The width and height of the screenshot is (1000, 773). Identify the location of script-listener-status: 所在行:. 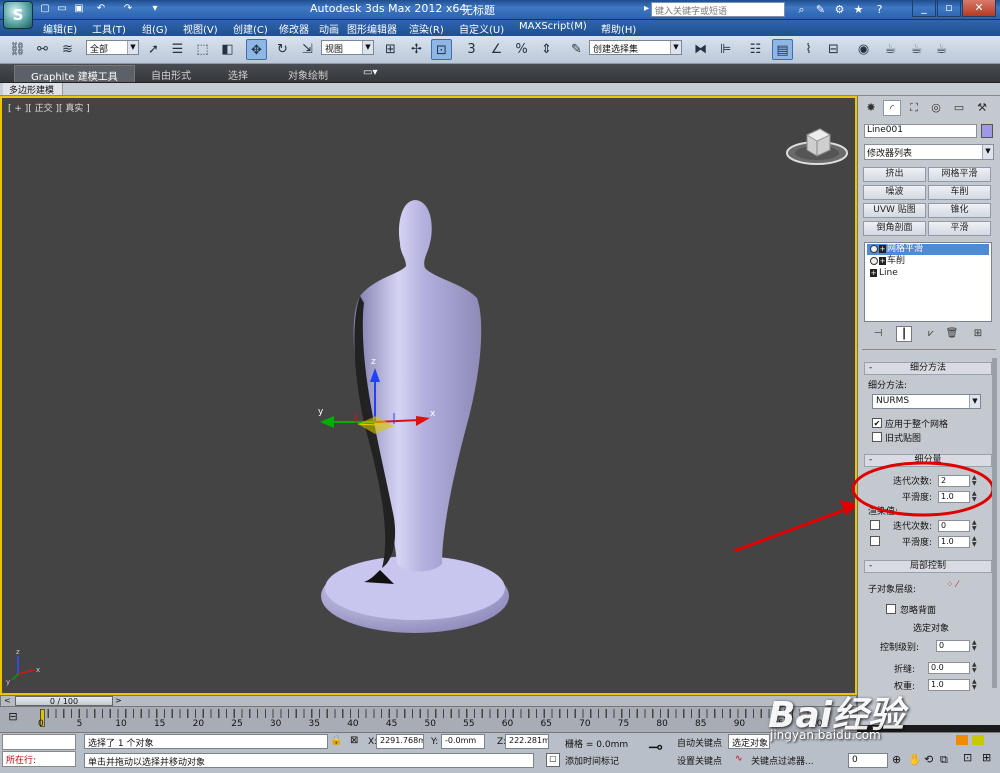
(39, 759).